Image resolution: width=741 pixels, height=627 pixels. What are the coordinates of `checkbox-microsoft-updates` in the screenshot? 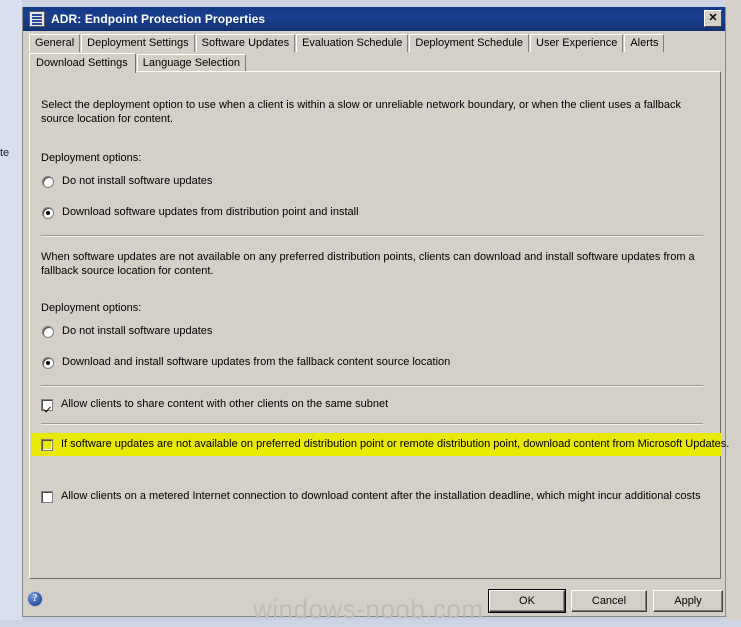 It's located at (47, 445).